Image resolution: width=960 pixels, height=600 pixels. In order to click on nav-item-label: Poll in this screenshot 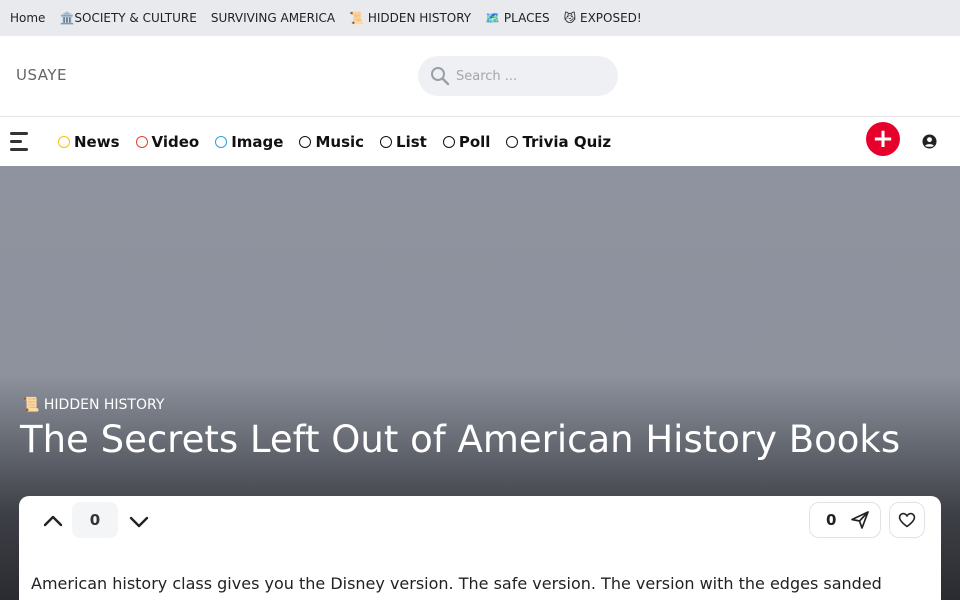, I will do `click(474, 141)`.